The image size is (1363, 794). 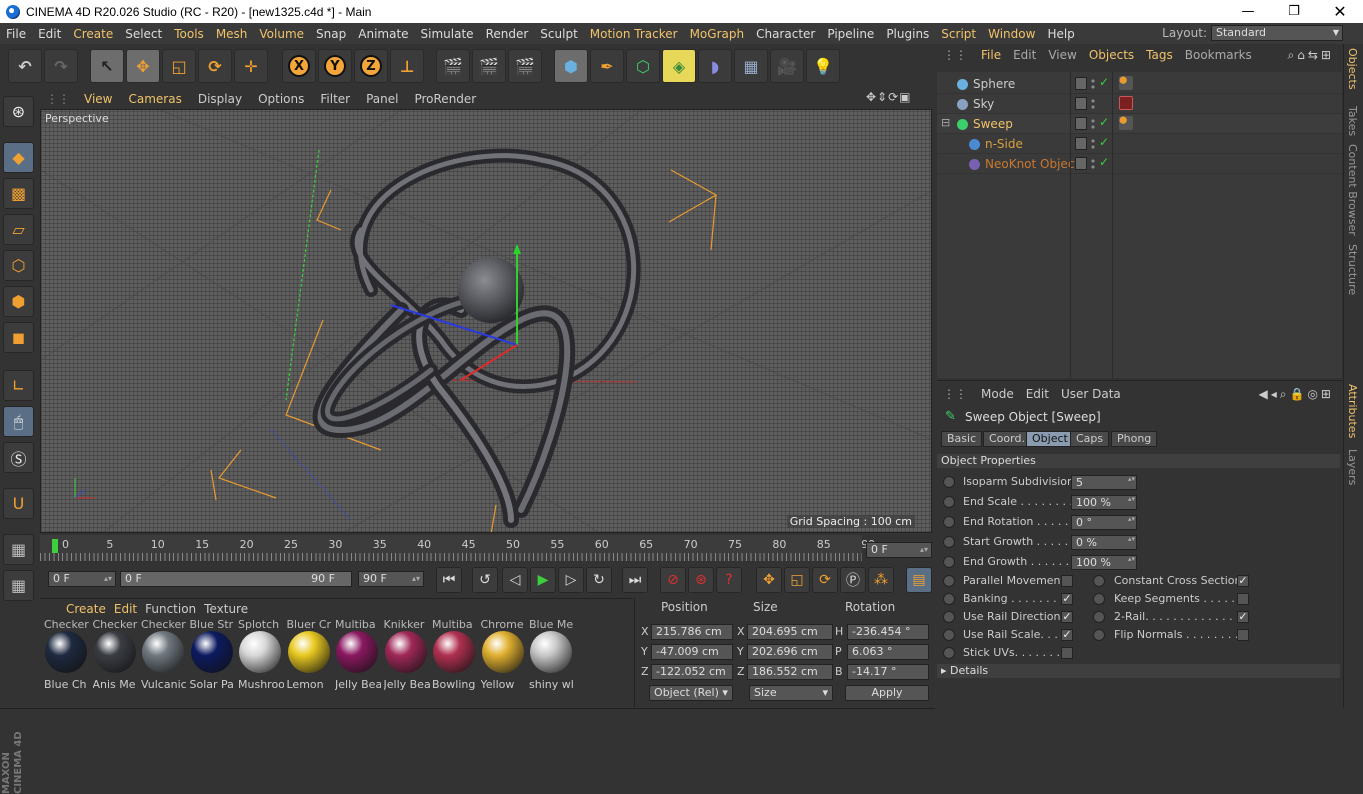 I want to click on menu-mesh: Mesh, so click(x=232, y=34).